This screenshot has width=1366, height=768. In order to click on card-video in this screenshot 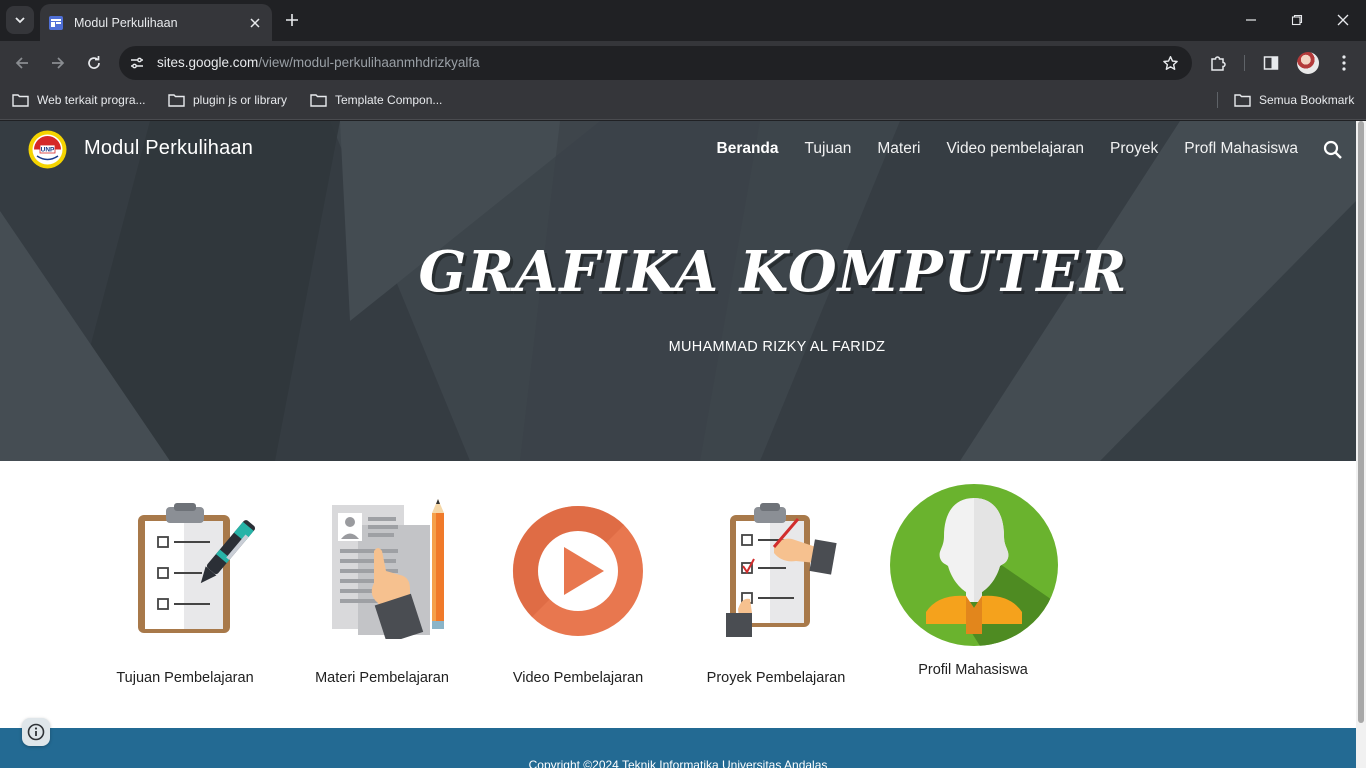, I will do `click(578, 571)`.